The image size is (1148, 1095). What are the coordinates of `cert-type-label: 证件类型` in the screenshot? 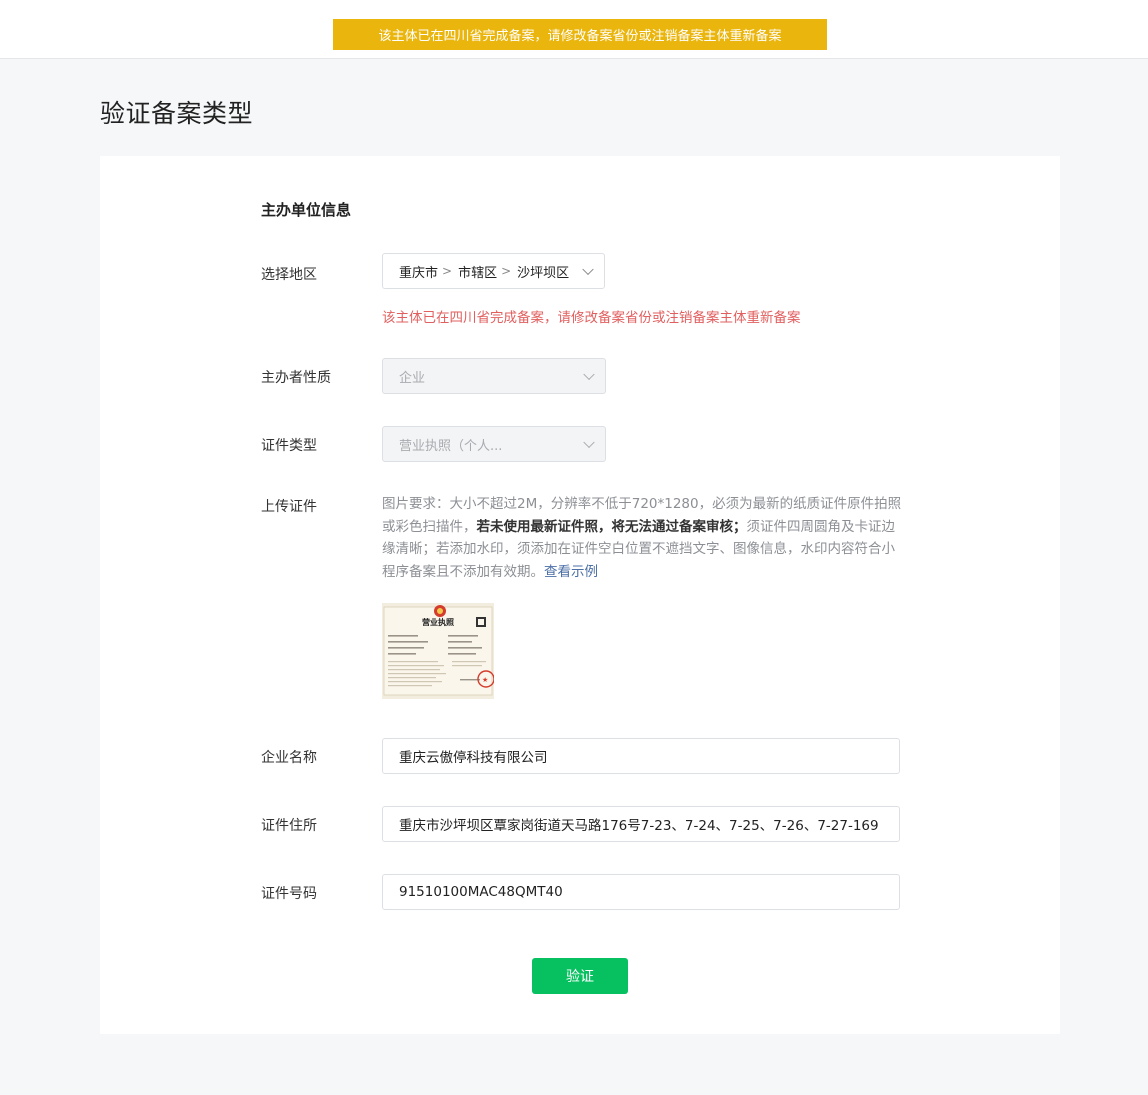 It's located at (289, 446).